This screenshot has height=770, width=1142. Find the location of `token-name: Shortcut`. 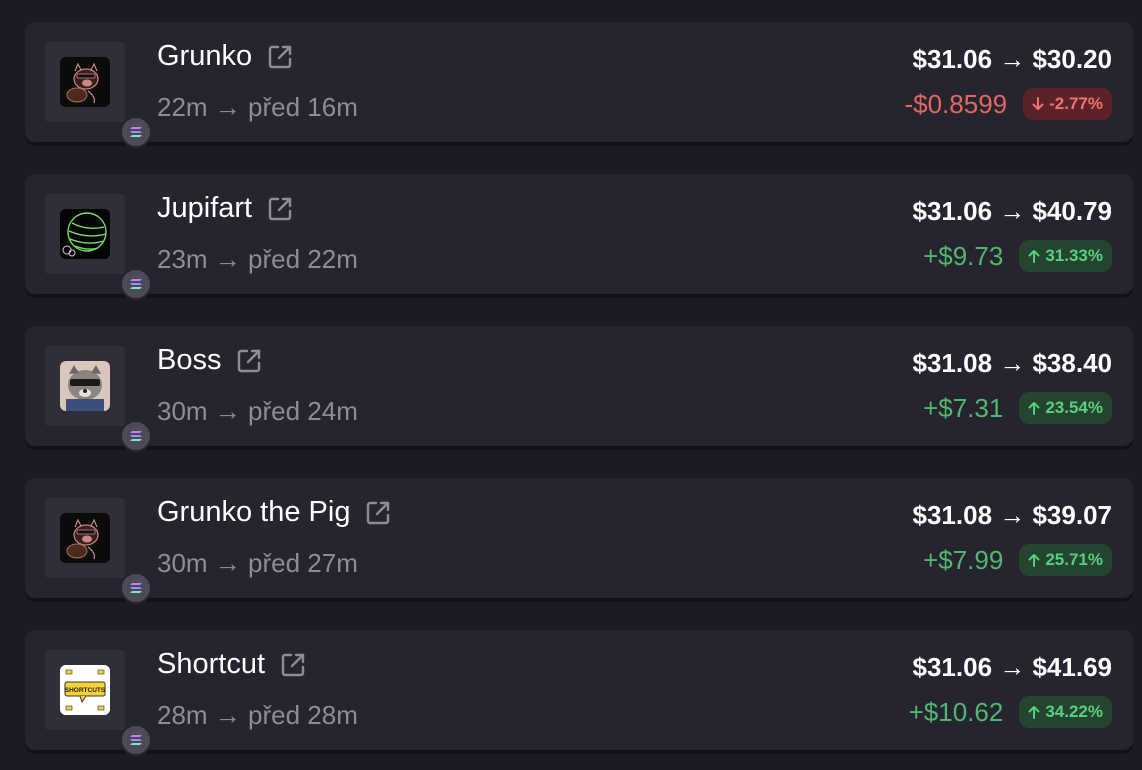

token-name: Shortcut is located at coordinates (232, 664).